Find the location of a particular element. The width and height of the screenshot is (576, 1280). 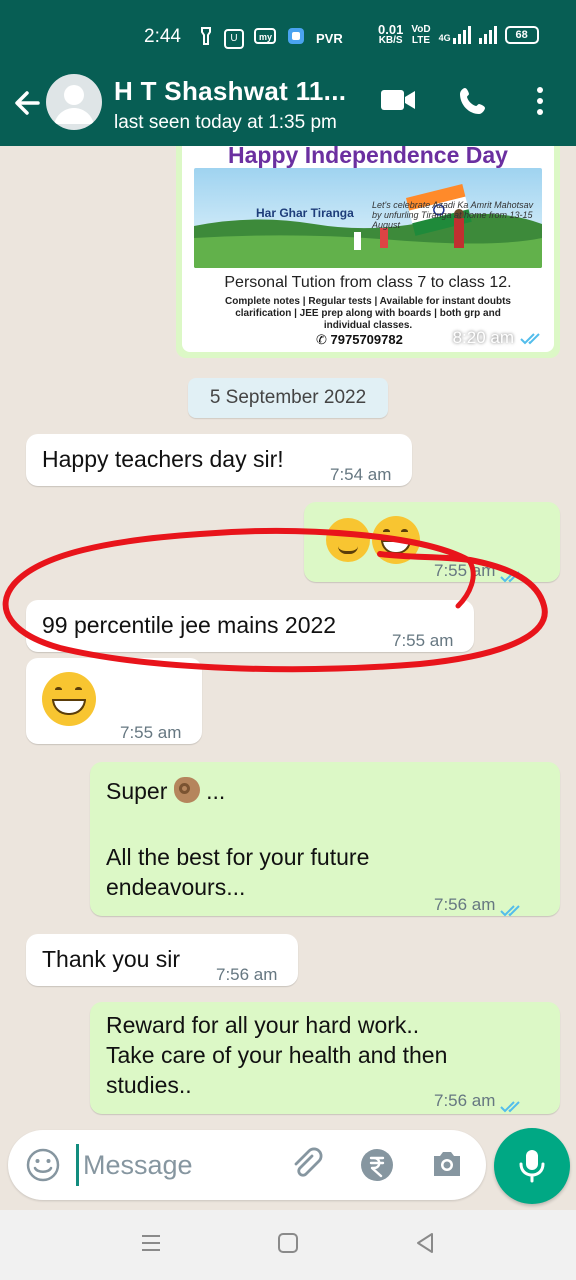

voice-call-icon is located at coordinates (473, 103).